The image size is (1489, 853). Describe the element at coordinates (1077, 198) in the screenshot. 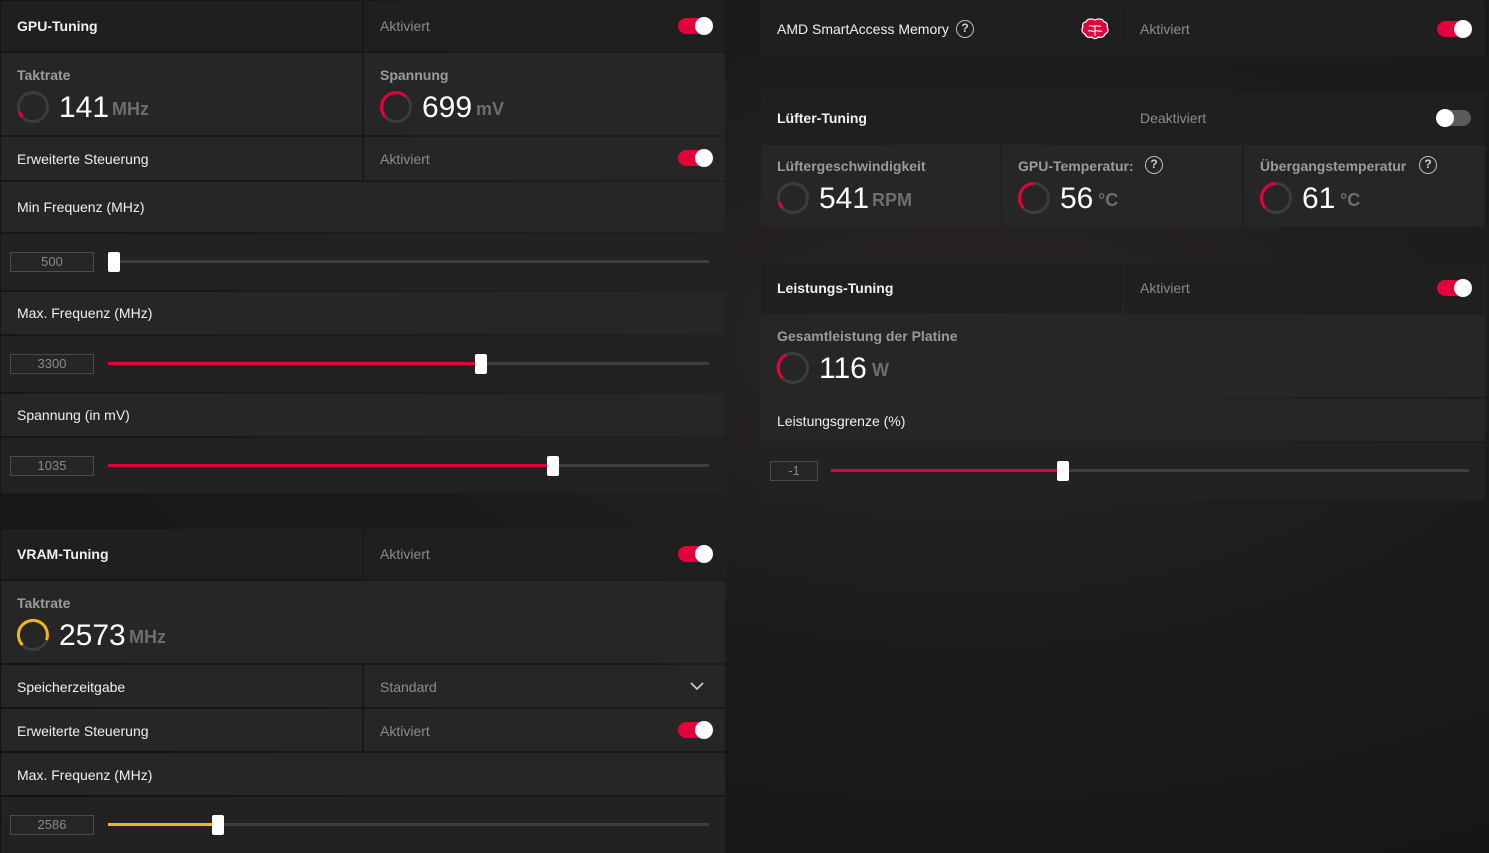

I see `gpu-temp-value: 56` at that location.